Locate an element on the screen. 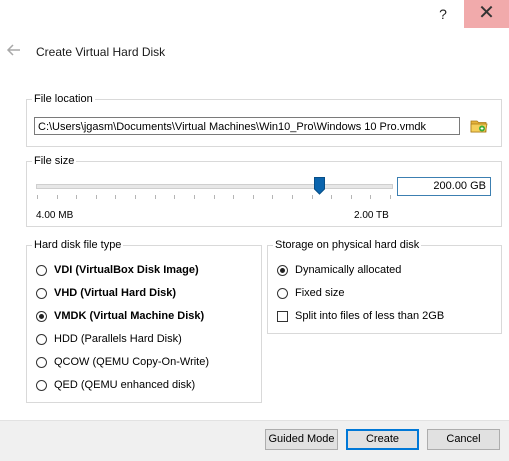 This screenshot has width=509, height=461. help-button: ? is located at coordinates (443, 14).